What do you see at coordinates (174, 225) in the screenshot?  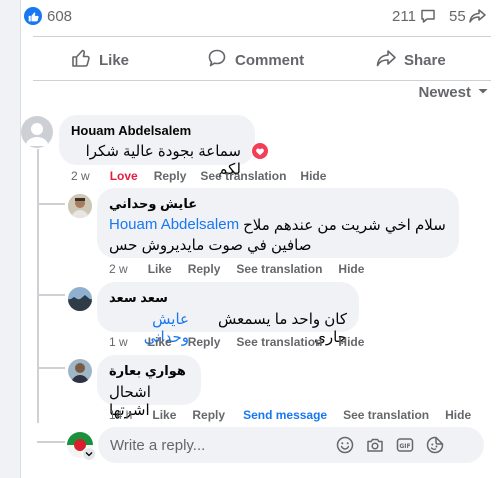 I see `reply-mention: Houam Abdelsalem` at bounding box center [174, 225].